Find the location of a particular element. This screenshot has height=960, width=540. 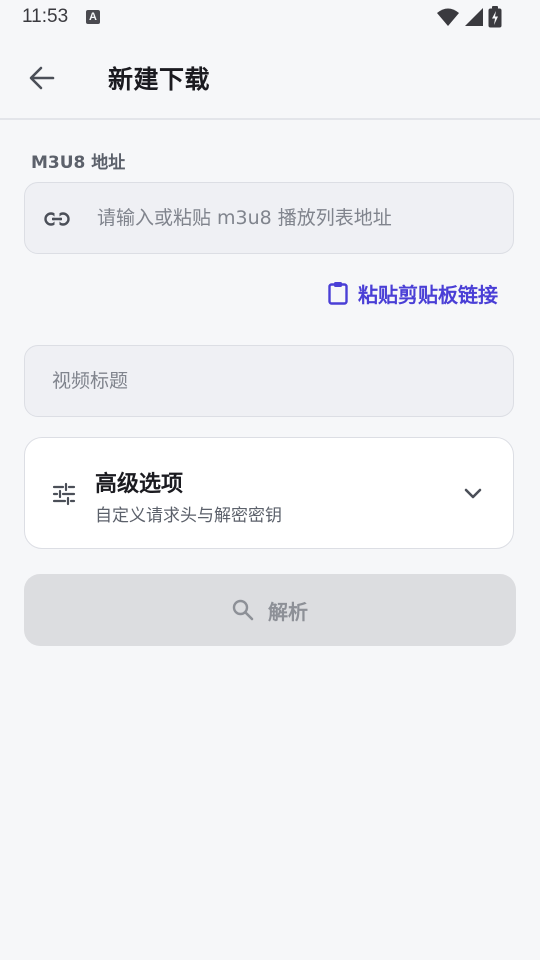

title-input is located at coordinates (272, 381).